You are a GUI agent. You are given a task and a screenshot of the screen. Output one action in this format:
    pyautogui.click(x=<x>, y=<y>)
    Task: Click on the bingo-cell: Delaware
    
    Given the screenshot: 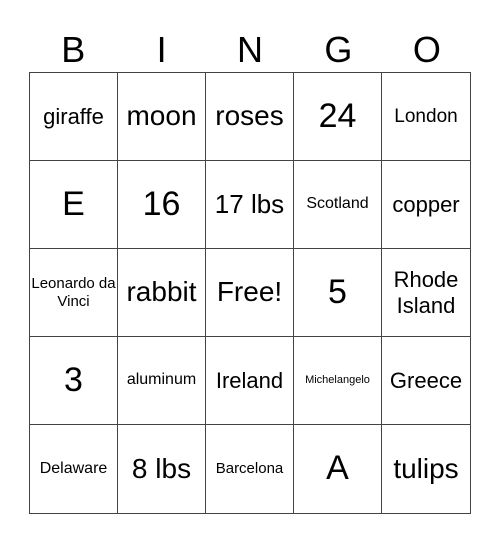 What is the action you would take?
    pyautogui.click(x=74, y=469)
    